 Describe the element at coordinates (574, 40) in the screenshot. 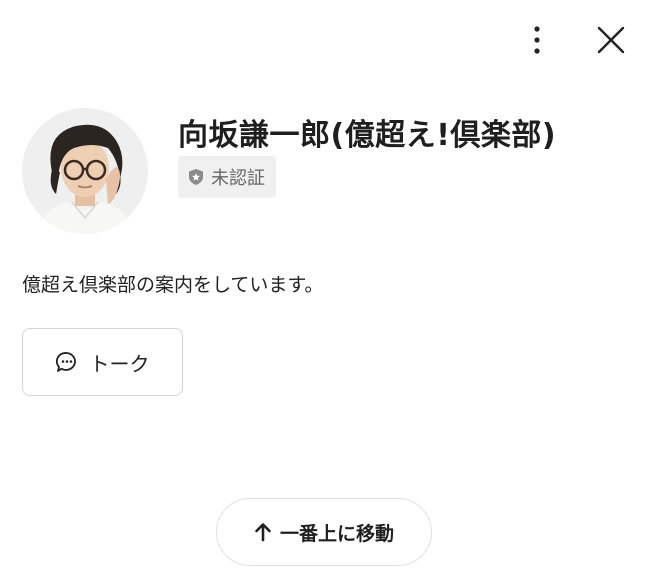

I see `top-actions` at that location.